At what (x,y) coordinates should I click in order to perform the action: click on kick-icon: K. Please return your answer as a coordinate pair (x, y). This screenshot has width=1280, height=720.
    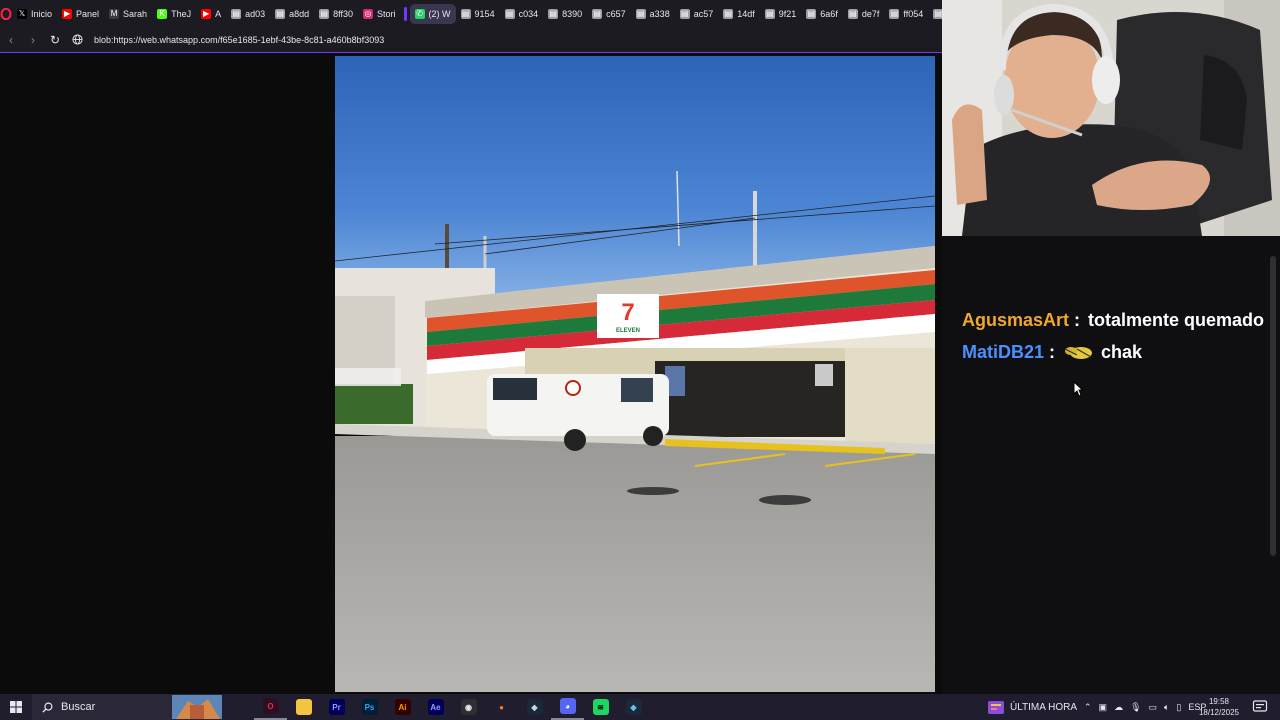
    Looking at the image, I should click on (162, 13).